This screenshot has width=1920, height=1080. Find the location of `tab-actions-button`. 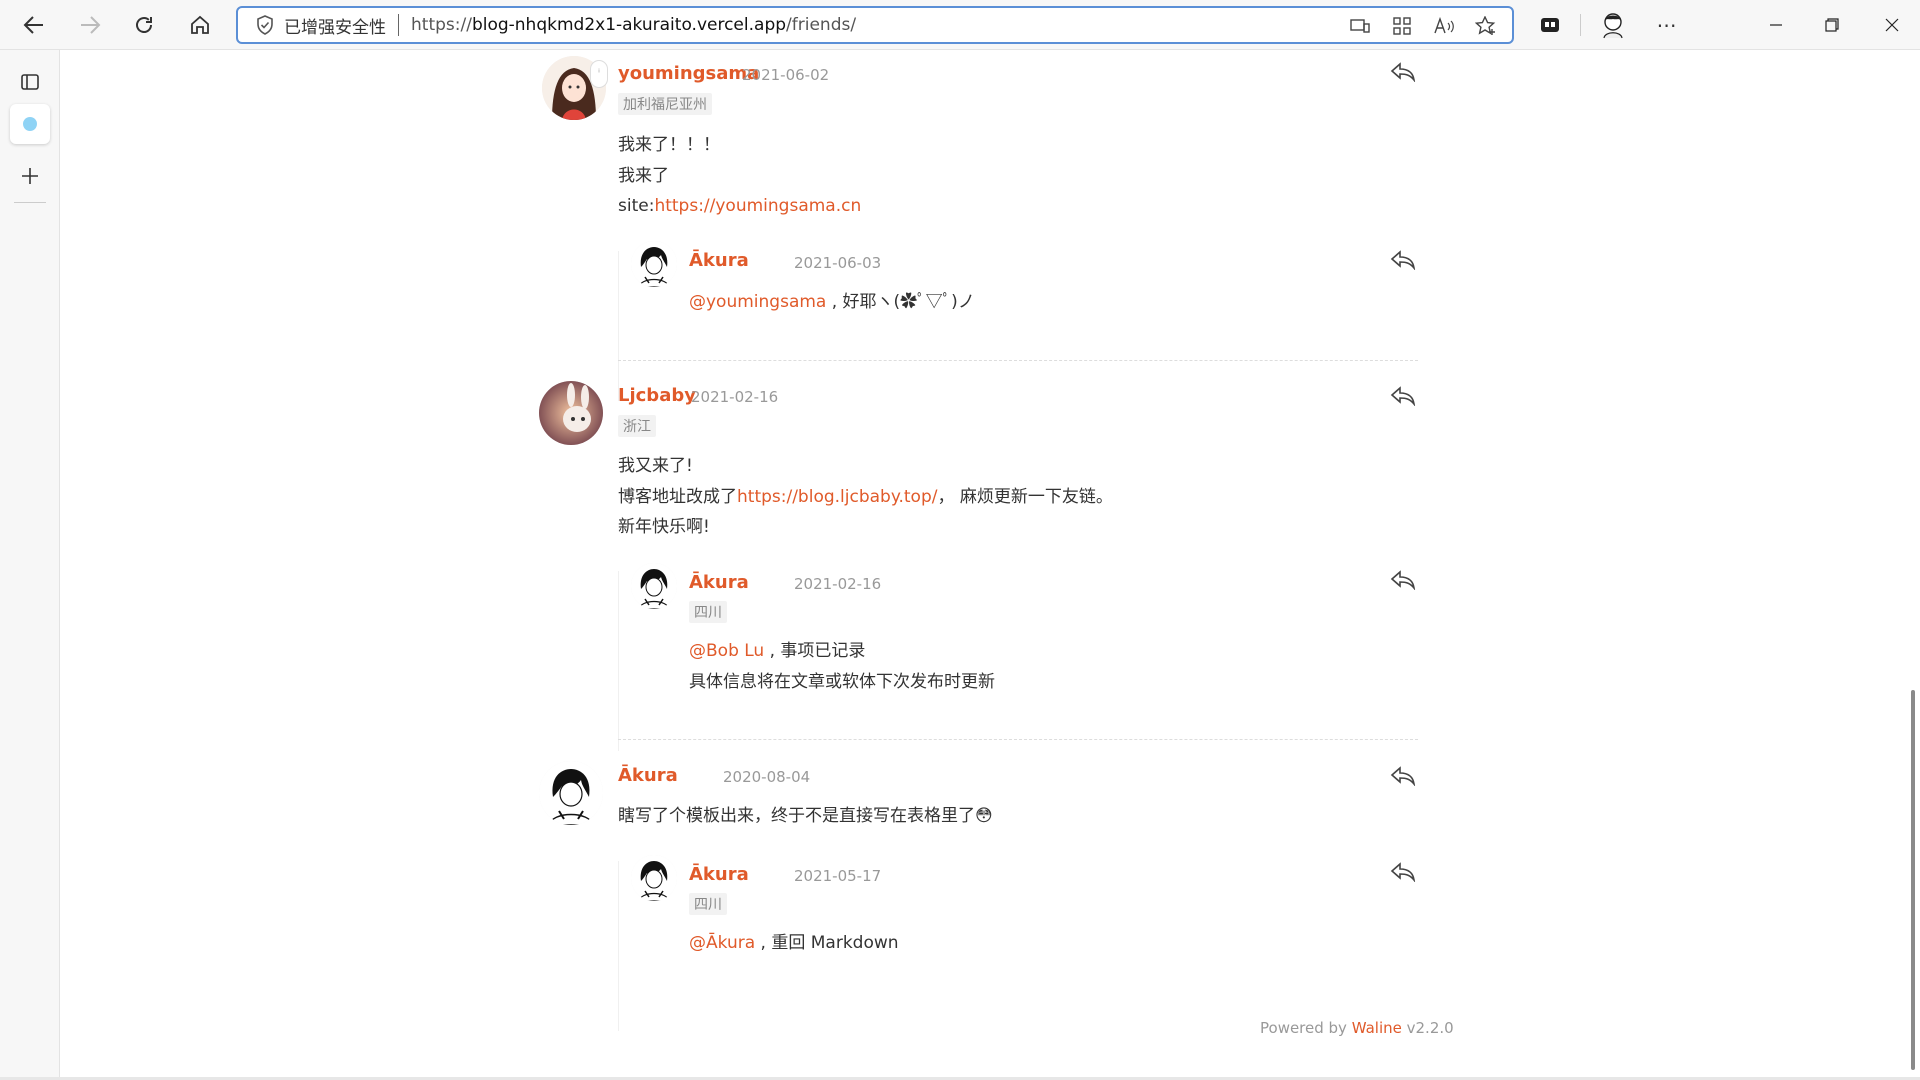

tab-actions-button is located at coordinates (30, 82).